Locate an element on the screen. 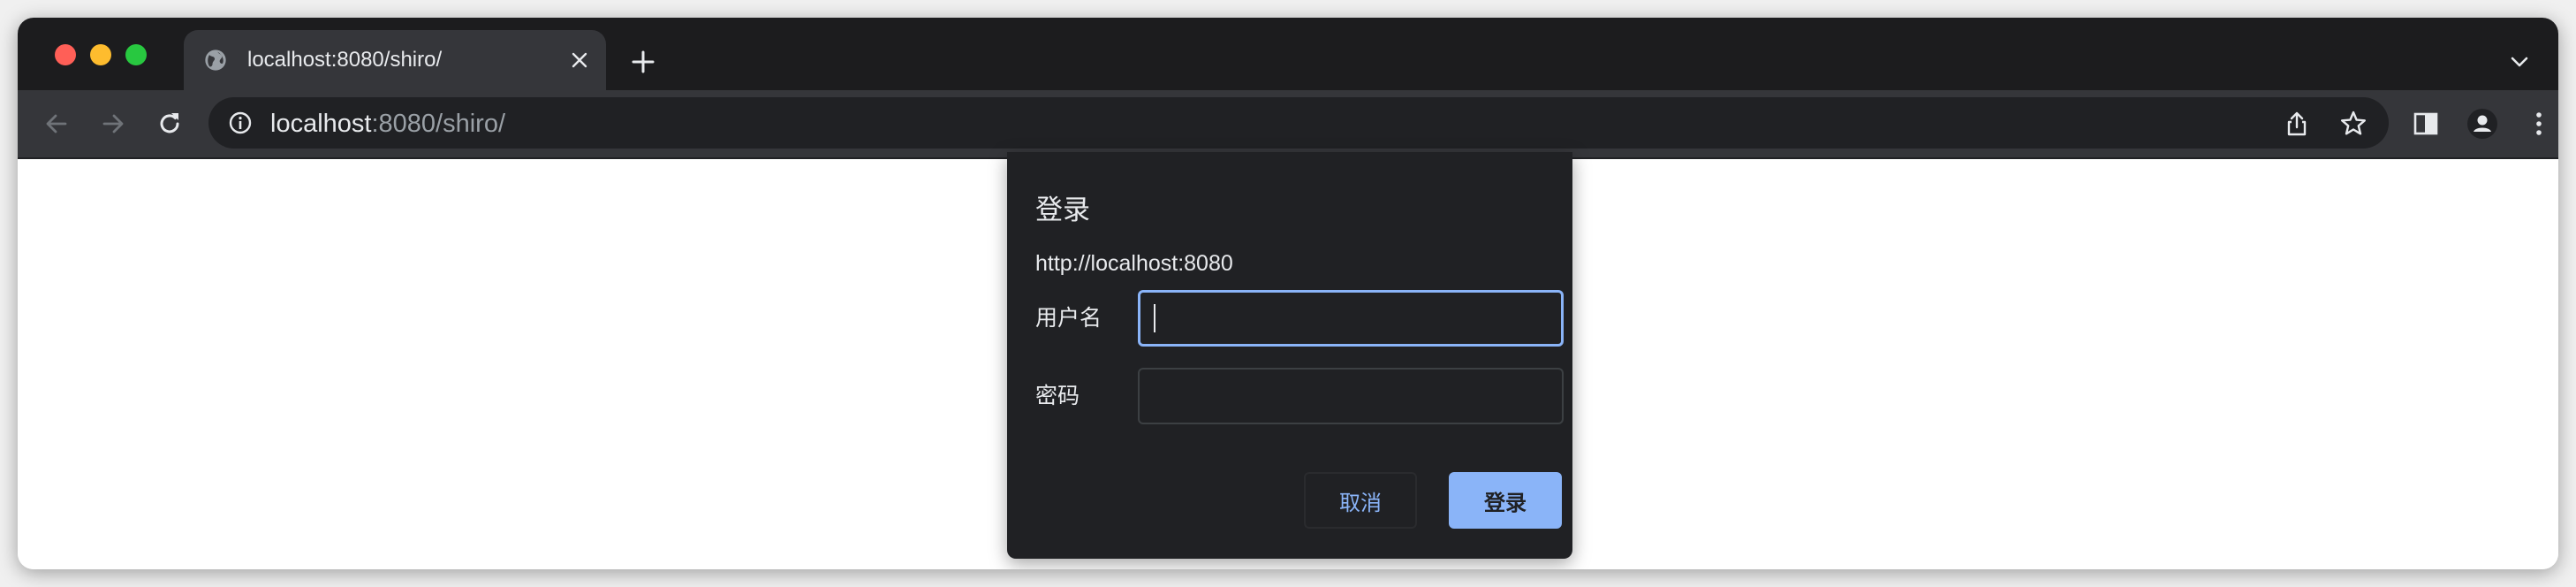 This screenshot has width=2576, height=587. chevron-down-icon is located at coordinates (2520, 62).